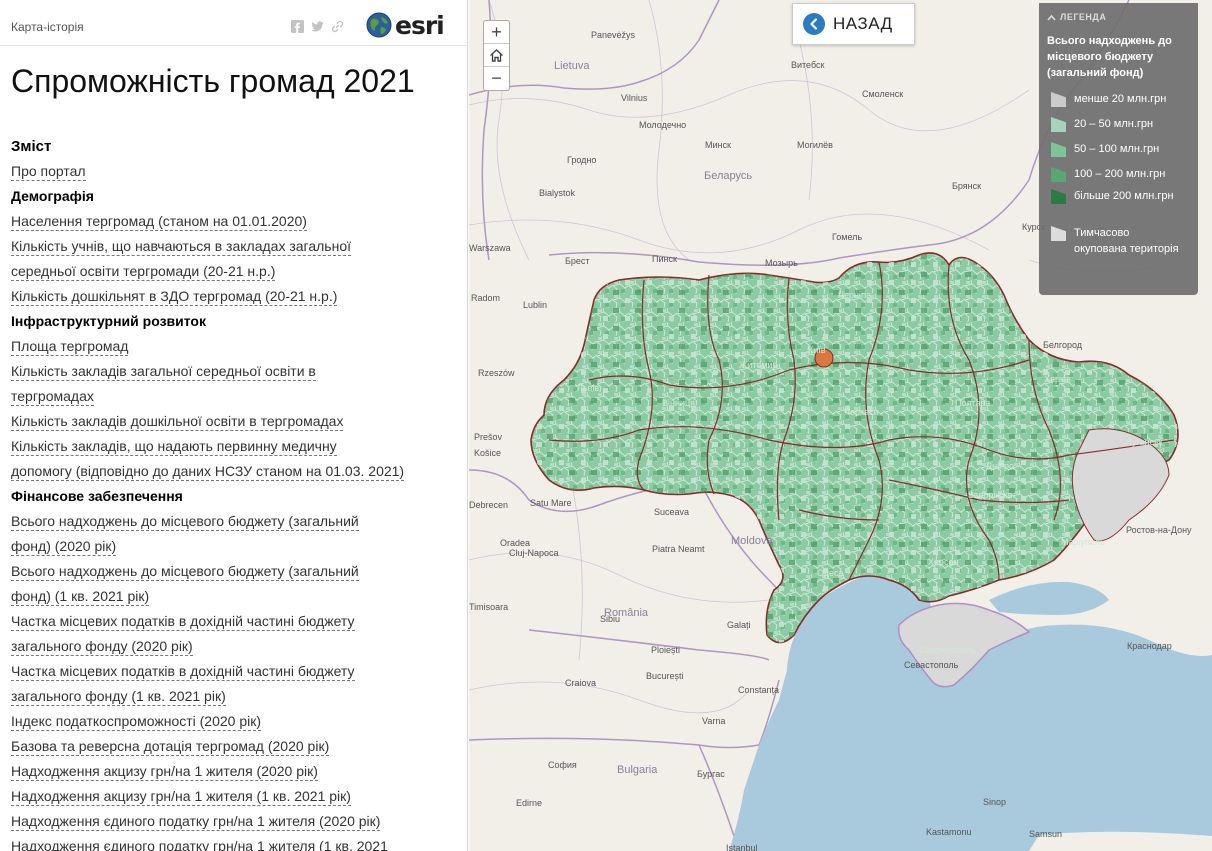 The height and width of the screenshot is (851, 1212). I want to click on zoom-out-button: −, so click(496, 78).